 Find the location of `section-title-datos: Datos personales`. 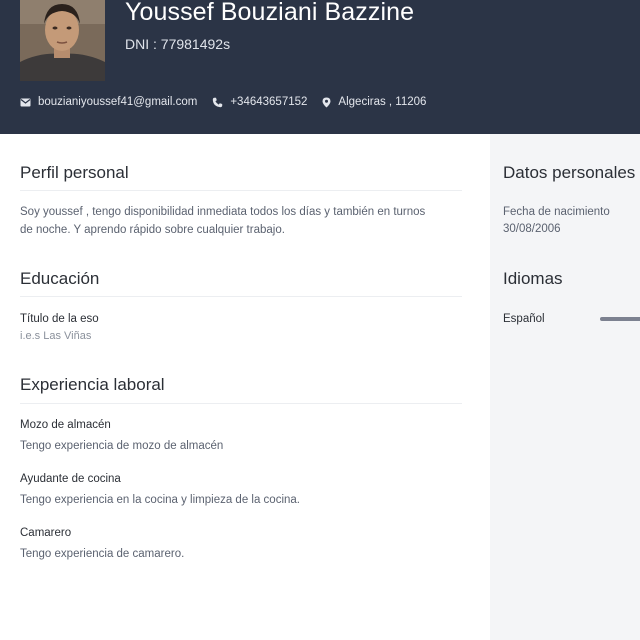

section-title-datos: Datos personales is located at coordinates (569, 172).